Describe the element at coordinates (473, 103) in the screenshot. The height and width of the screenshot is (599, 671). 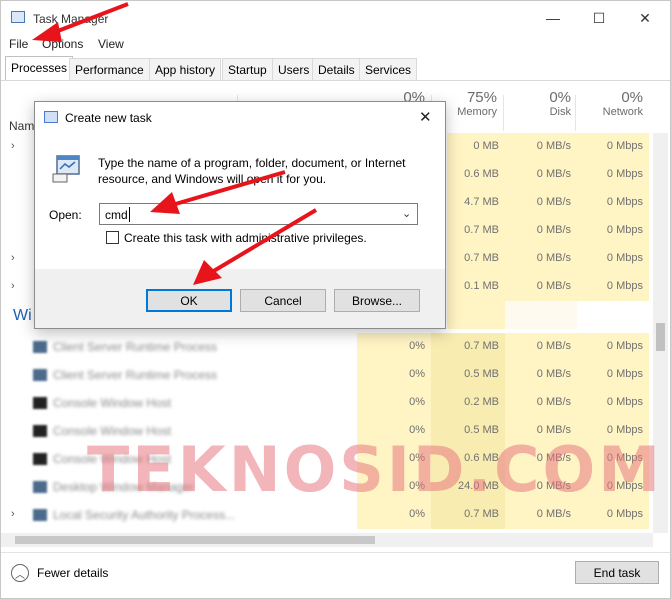
I see `column-header-memory: 75% Memory` at that location.